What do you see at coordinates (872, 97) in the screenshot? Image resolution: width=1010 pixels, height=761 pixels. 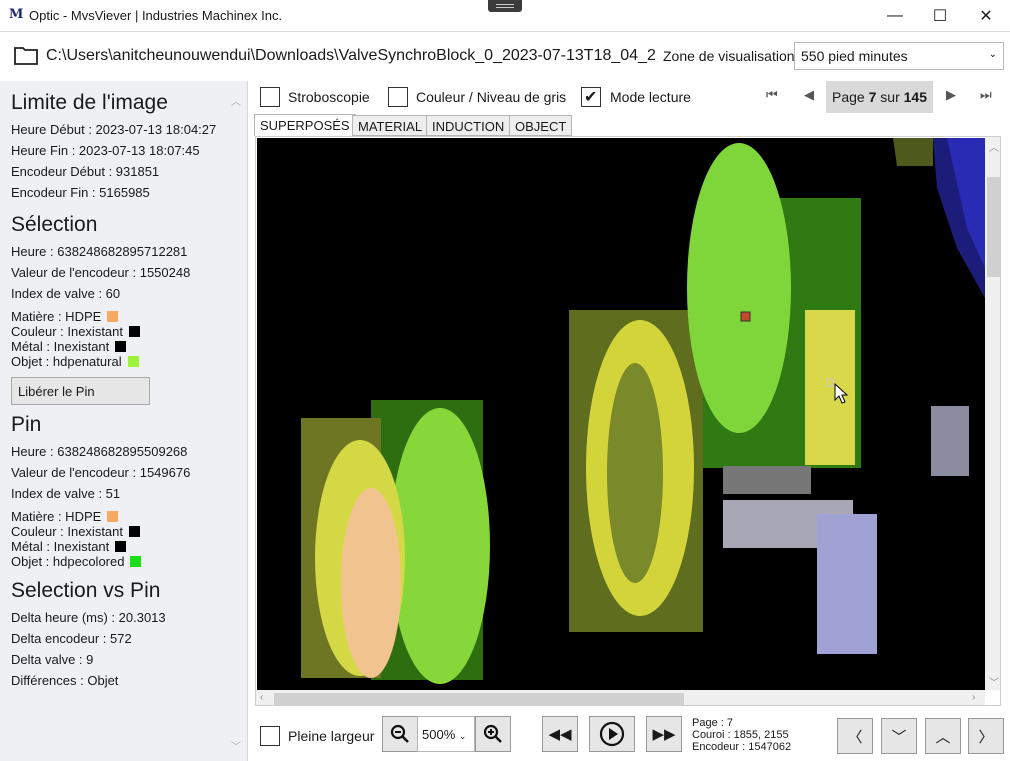 I see `page-current: 7` at bounding box center [872, 97].